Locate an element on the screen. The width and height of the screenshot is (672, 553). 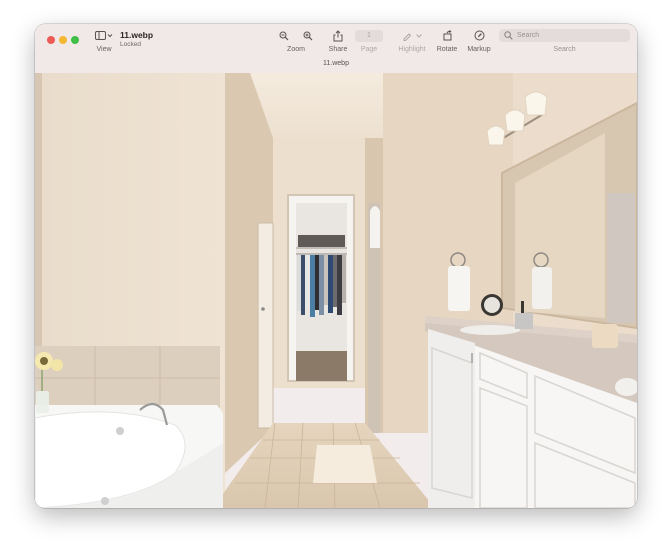
highlight-label: Highlight is located at coordinates (412, 49).